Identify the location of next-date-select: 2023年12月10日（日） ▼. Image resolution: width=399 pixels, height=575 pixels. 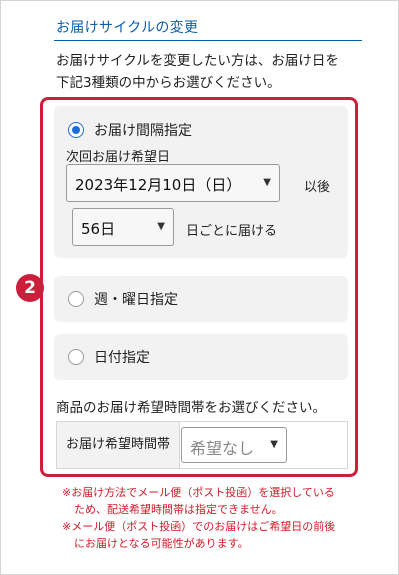
(173, 183).